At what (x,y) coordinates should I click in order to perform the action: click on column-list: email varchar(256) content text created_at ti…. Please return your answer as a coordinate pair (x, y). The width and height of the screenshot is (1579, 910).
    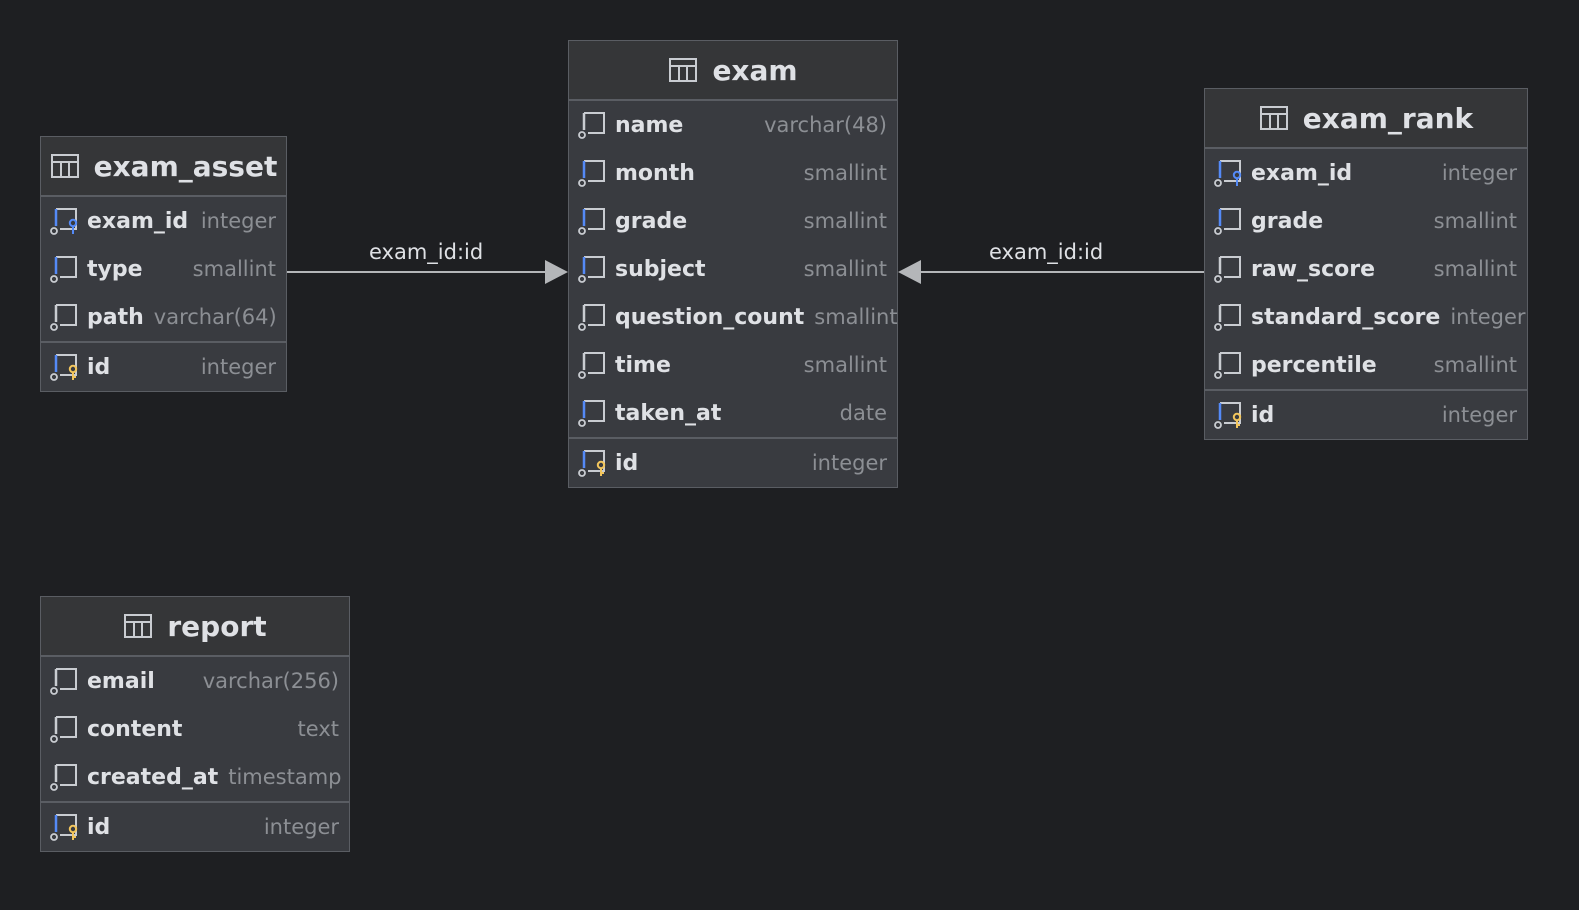
    Looking at the image, I should click on (195, 729).